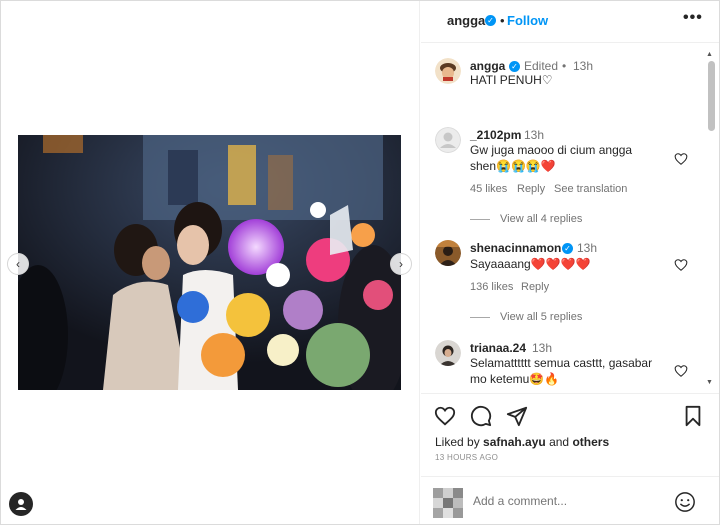  Describe the element at coordinates (583, 66) in the screenshot. I see `caption-time: 13h` at that location.